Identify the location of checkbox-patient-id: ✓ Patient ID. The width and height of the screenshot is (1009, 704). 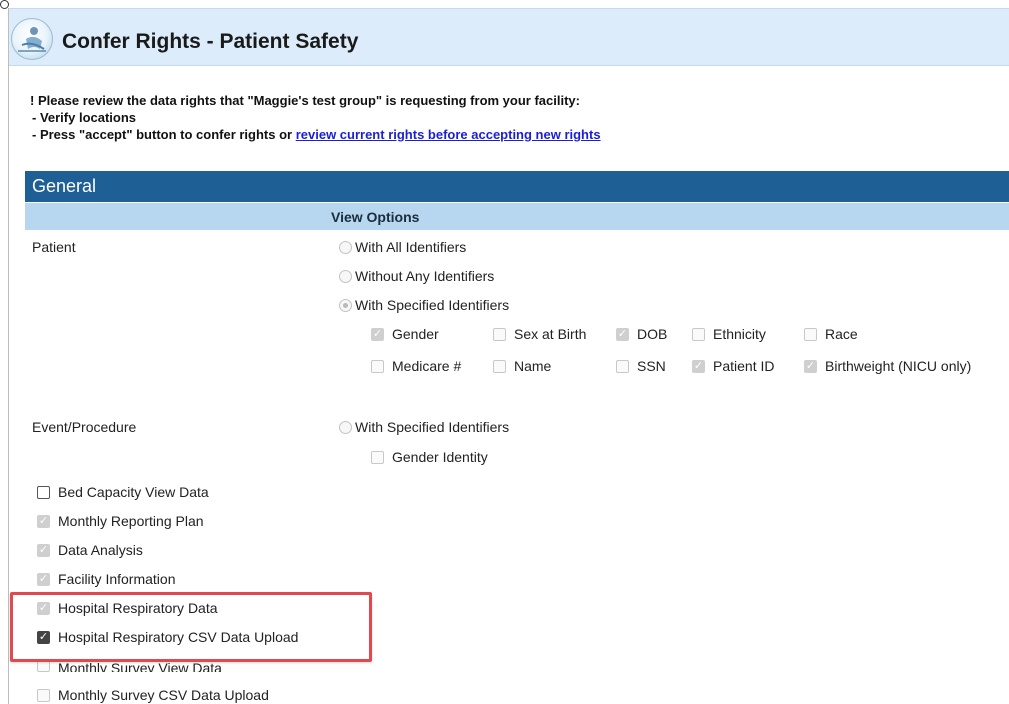
(733, 366).